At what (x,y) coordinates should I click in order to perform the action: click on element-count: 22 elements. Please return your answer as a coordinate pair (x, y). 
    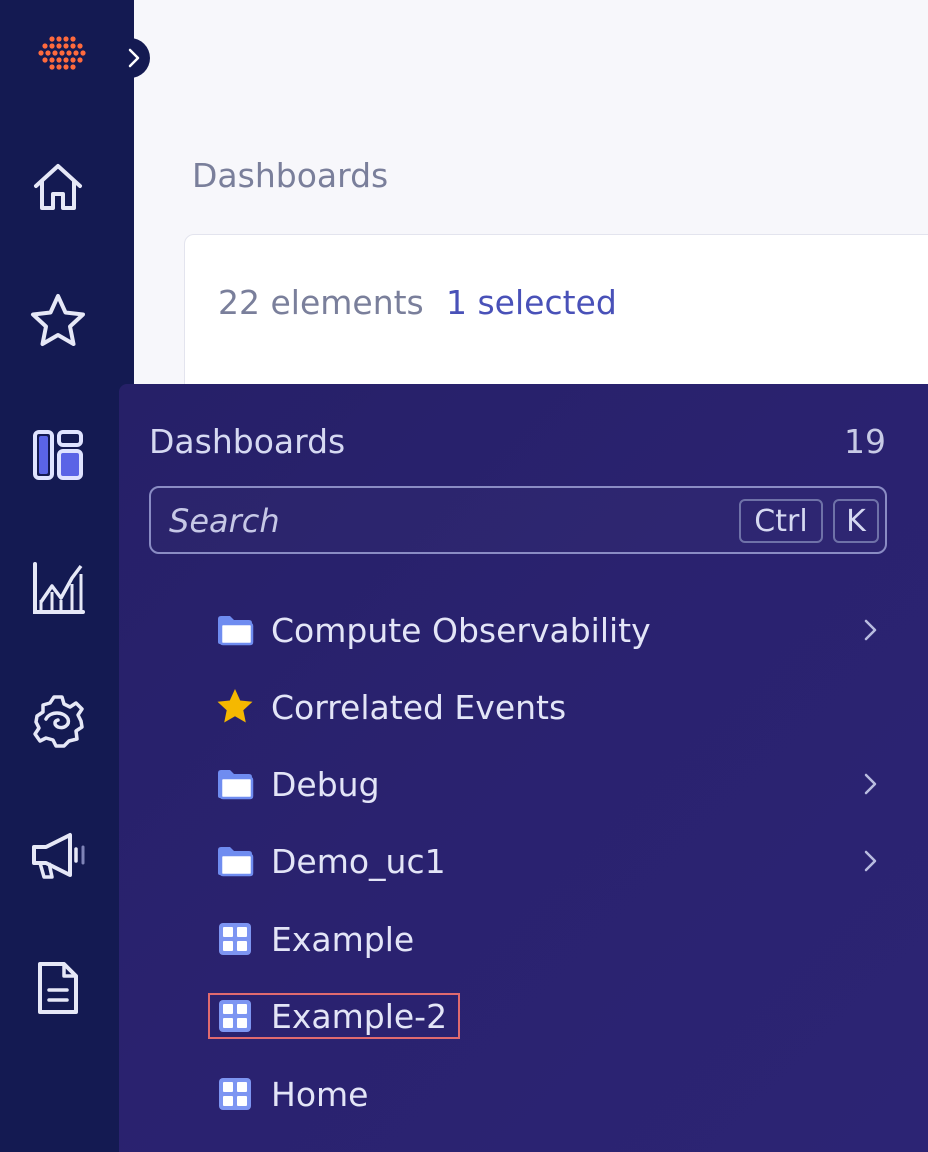
    Looking at the image, I should click on (321, 302).